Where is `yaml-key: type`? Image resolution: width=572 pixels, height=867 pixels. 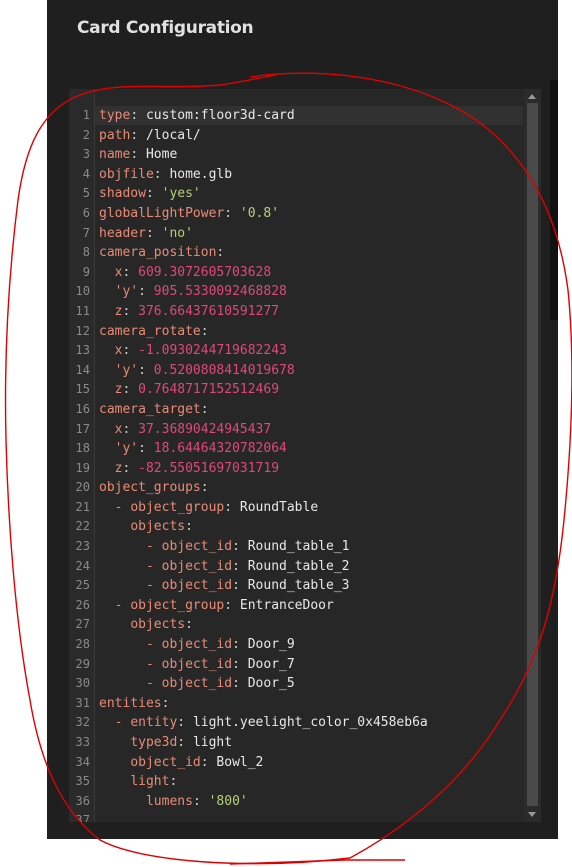
yaml-key: type is located at coordinates (115, 115).